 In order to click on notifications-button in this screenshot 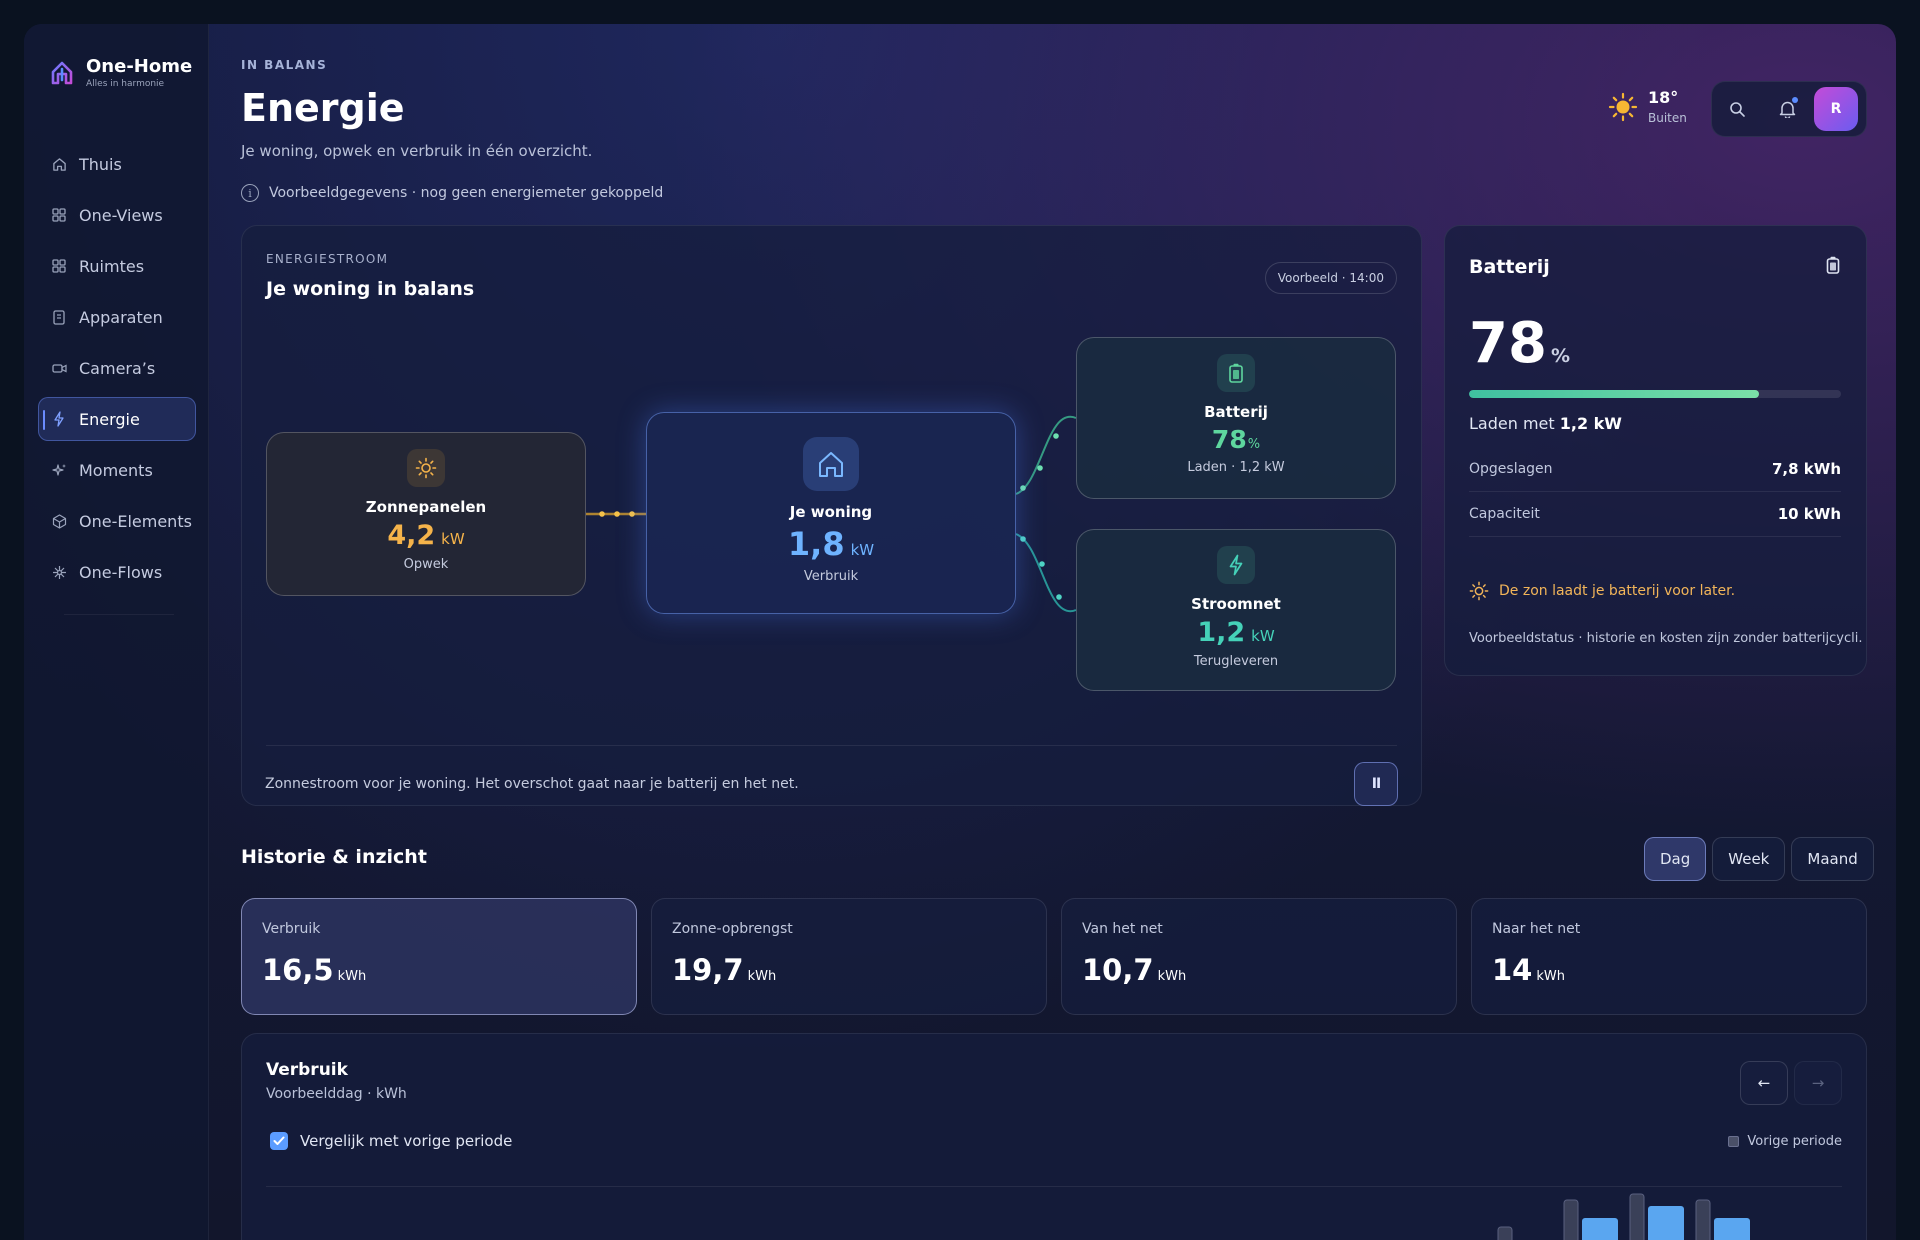, I will do `click(1787, 109)`.